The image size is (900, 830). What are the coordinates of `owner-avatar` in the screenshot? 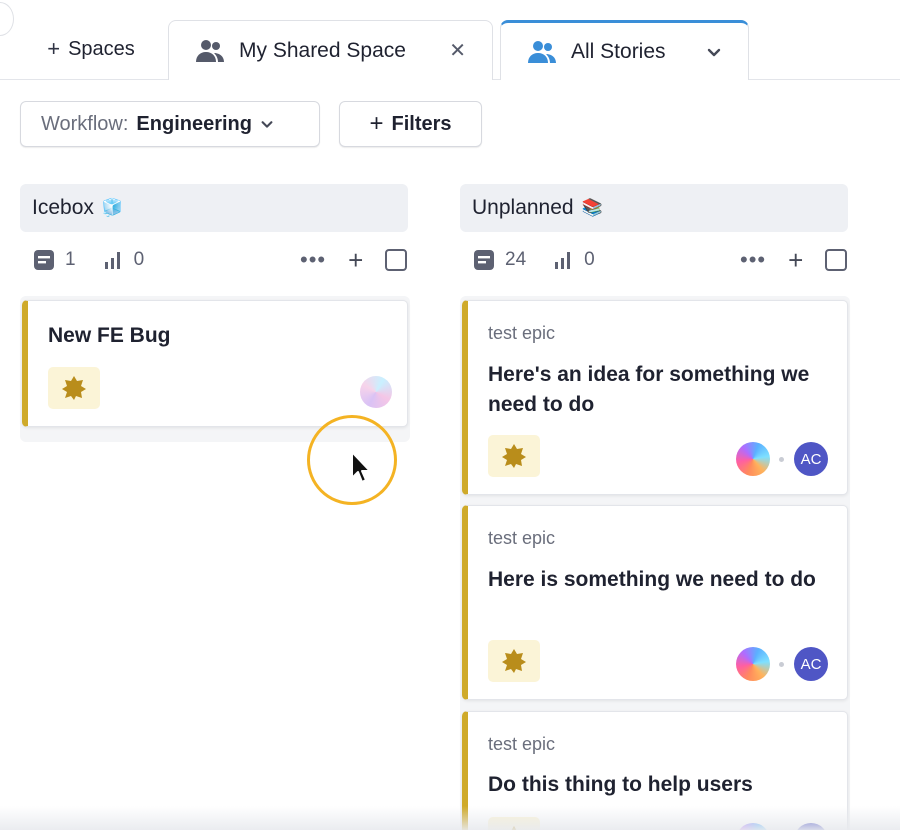 It's located at (376, 392).